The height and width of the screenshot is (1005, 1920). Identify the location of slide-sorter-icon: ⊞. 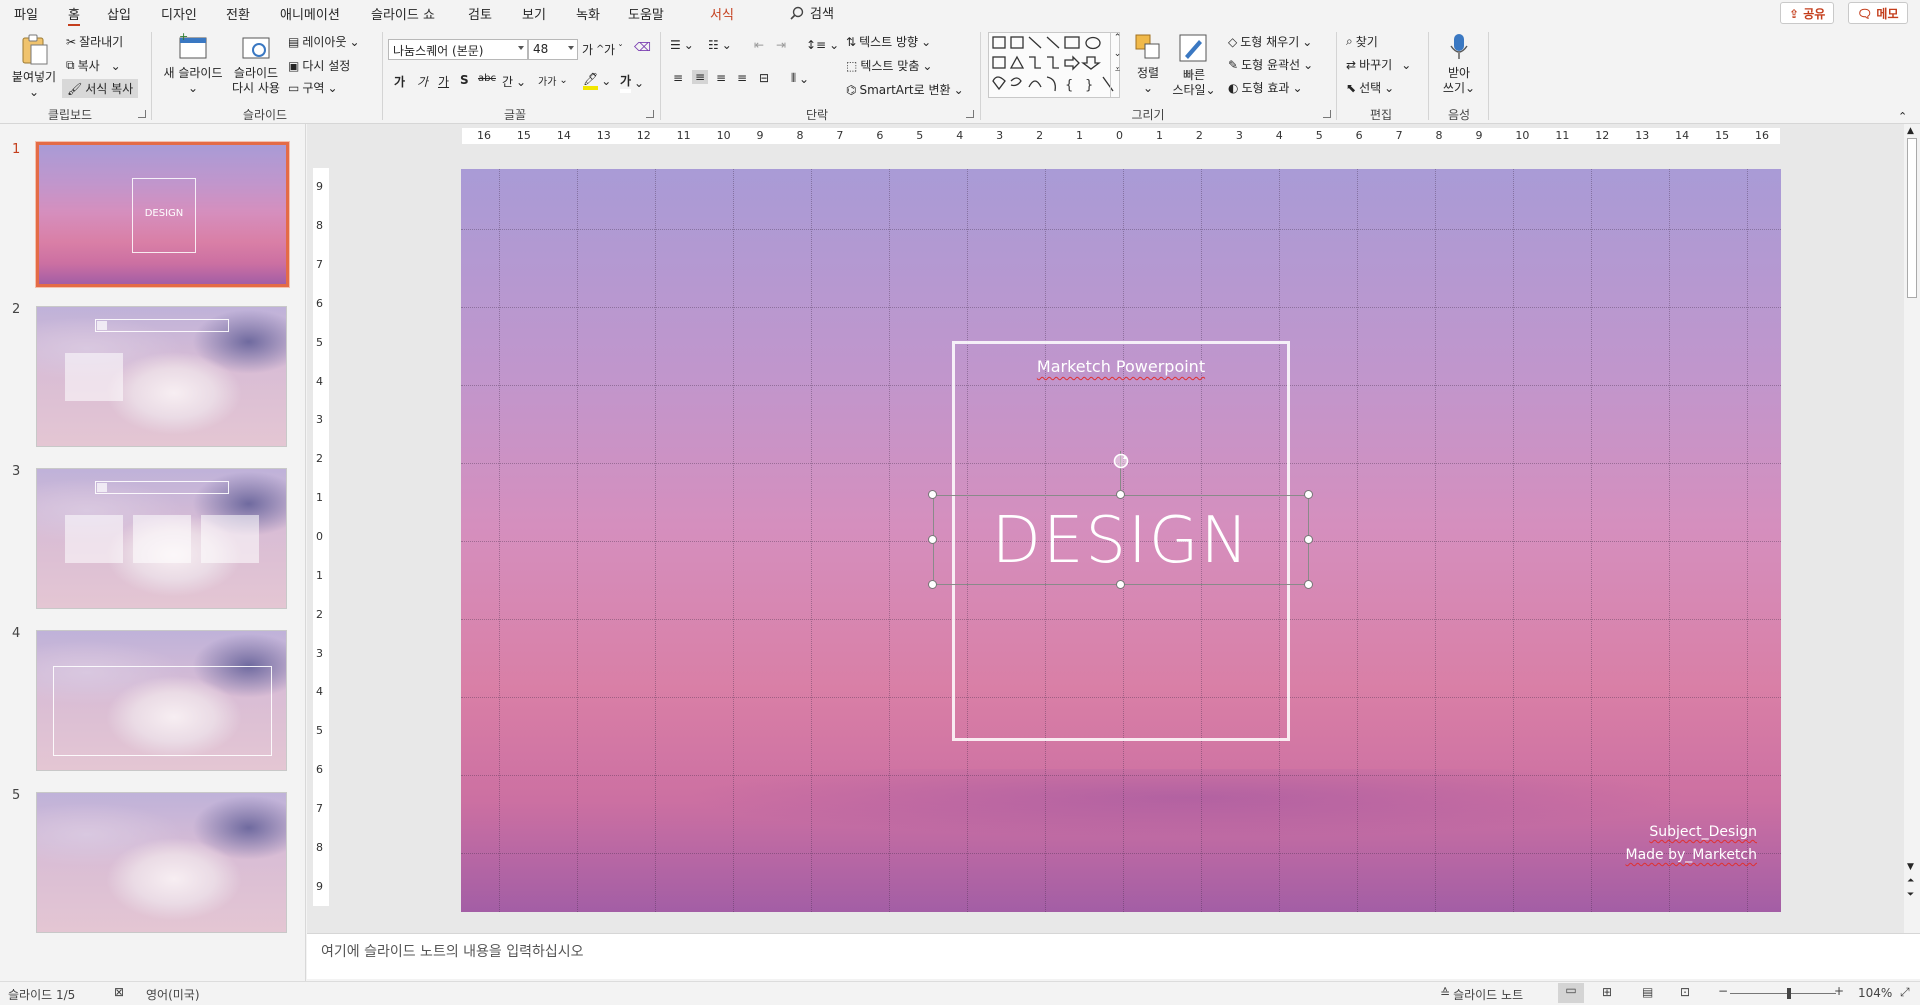
(1607, 992).